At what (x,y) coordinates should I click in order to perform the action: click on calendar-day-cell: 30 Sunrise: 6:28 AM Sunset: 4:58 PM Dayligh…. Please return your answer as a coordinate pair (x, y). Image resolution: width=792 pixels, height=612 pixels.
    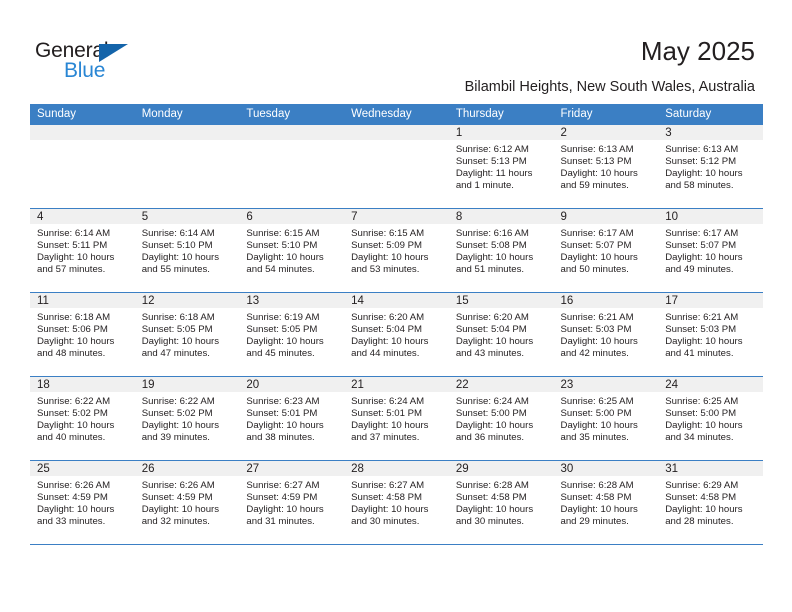
    Looking at the image, I should click on (606, 502).